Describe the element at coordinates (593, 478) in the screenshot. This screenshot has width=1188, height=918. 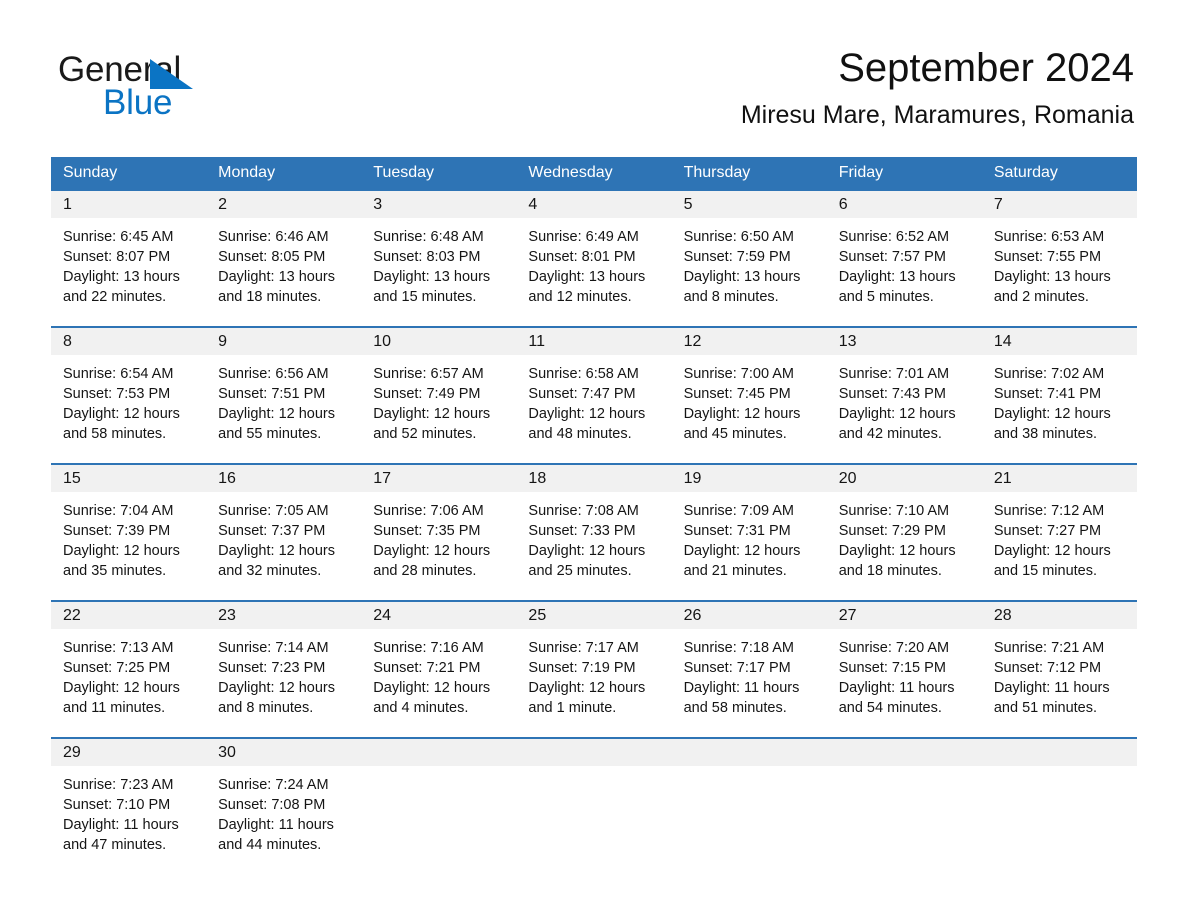
I see `day-number: 18` at that location.